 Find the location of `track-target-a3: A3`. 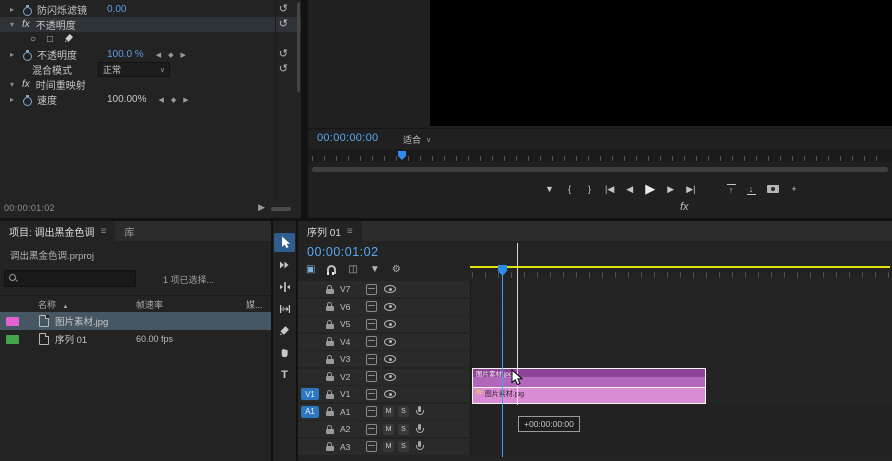

track-target-a3: A3 is located at coordinates (349, 447).